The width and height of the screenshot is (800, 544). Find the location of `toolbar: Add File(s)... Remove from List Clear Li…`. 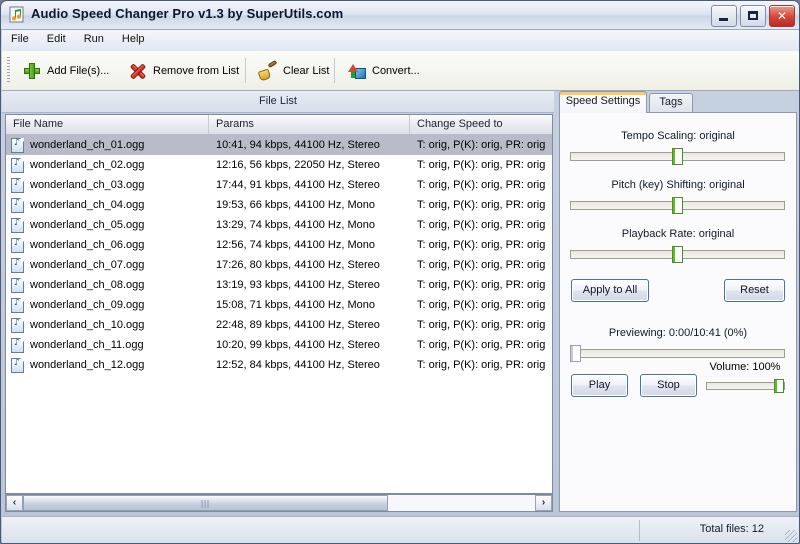

toolbar: Add File(s)... Remove from List Clear Li… is located at coordinates (400, 71).